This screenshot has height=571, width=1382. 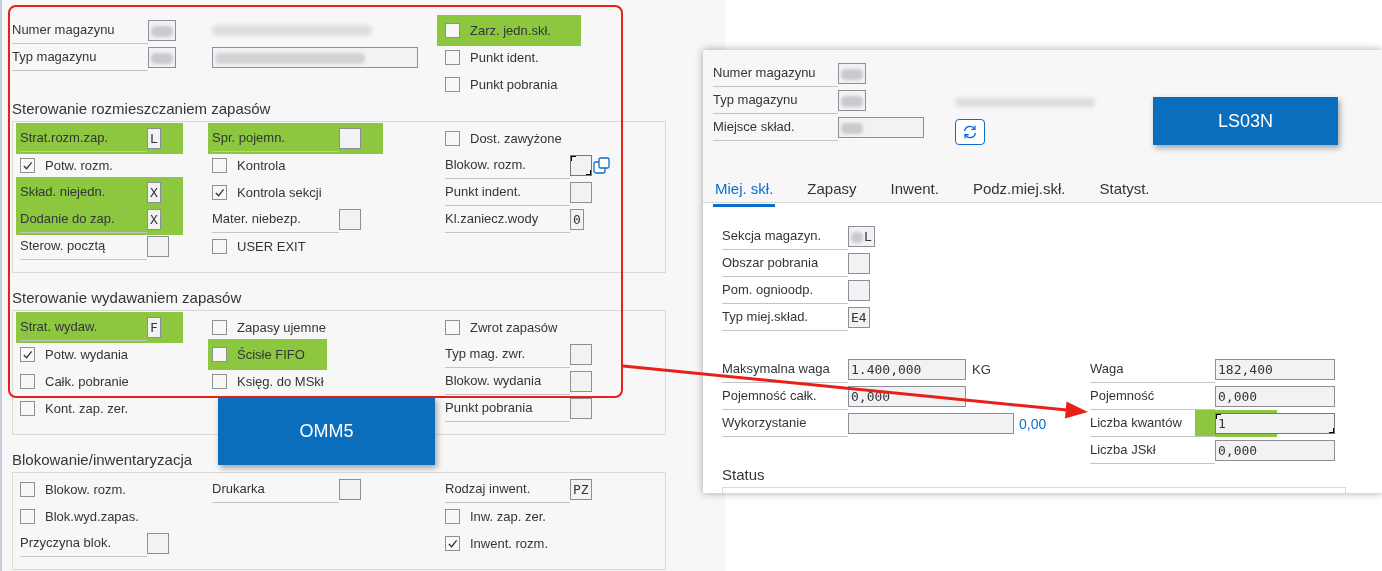 What do you see at coordinates (79, 165) in the screenshot?
I see `checkbox-label: Potw. rozm.` at bounding box center [79, 165].